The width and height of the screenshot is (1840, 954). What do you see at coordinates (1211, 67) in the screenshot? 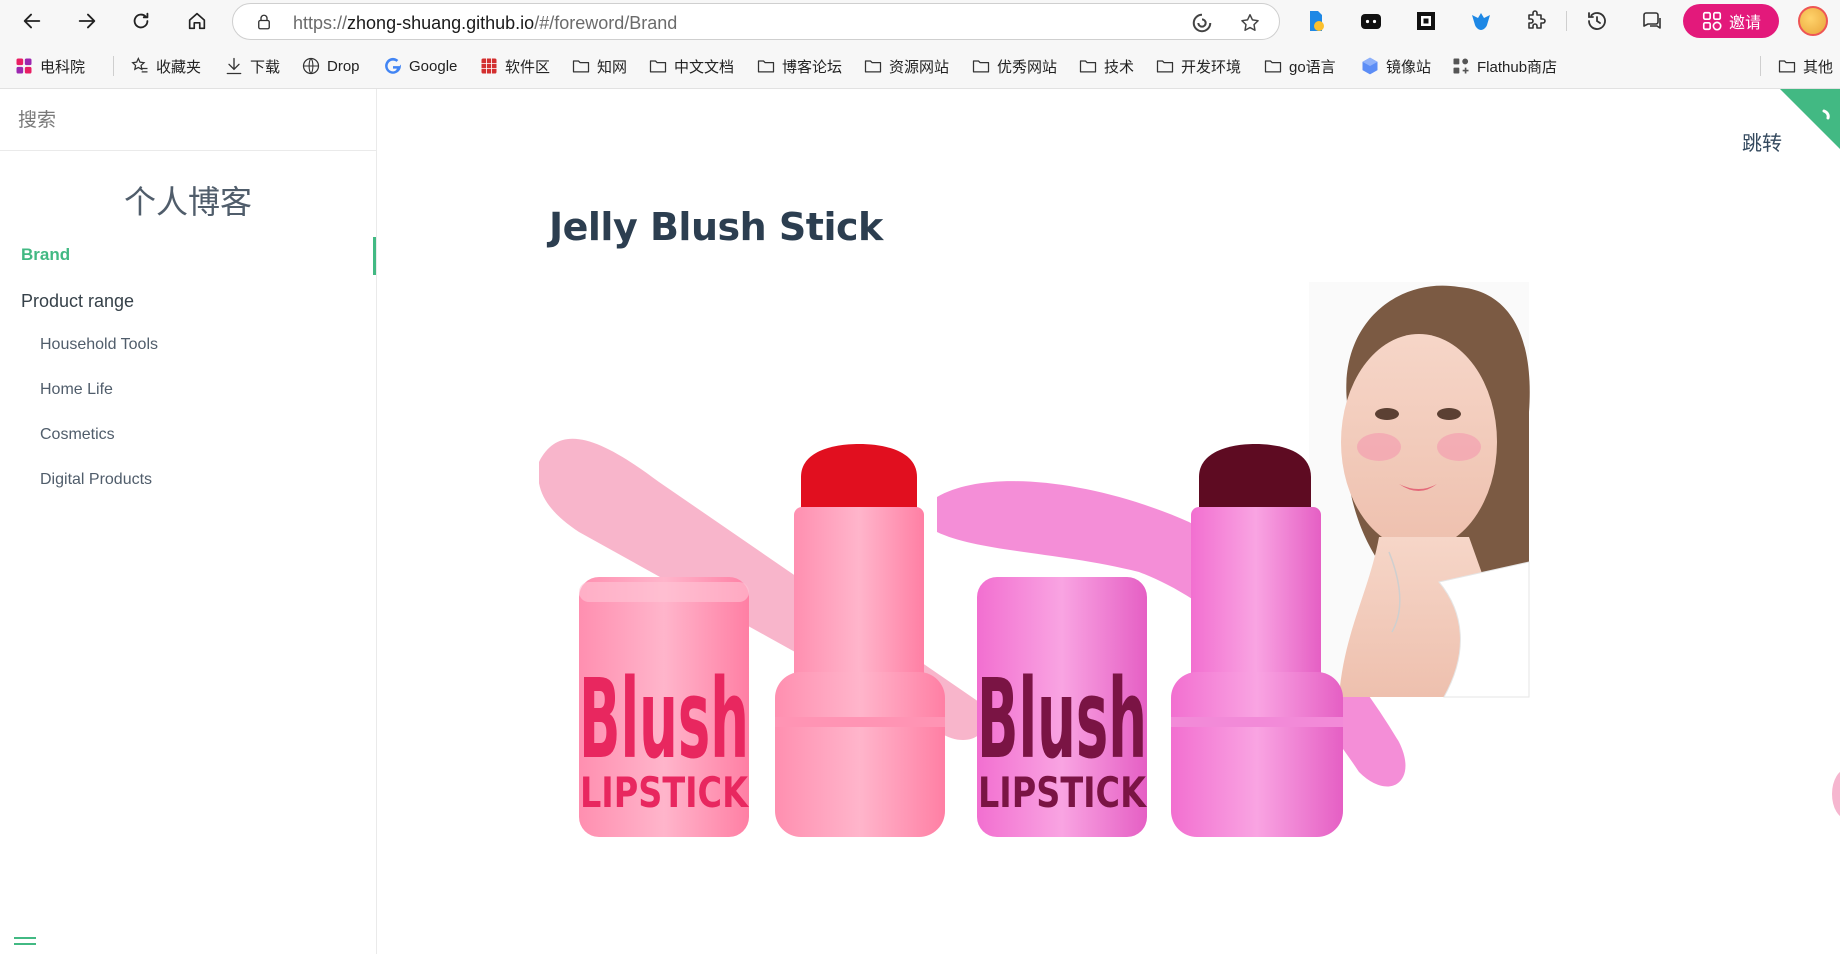
I see `bookmark-label: 开发环境` at bounding box center [1211, 67].